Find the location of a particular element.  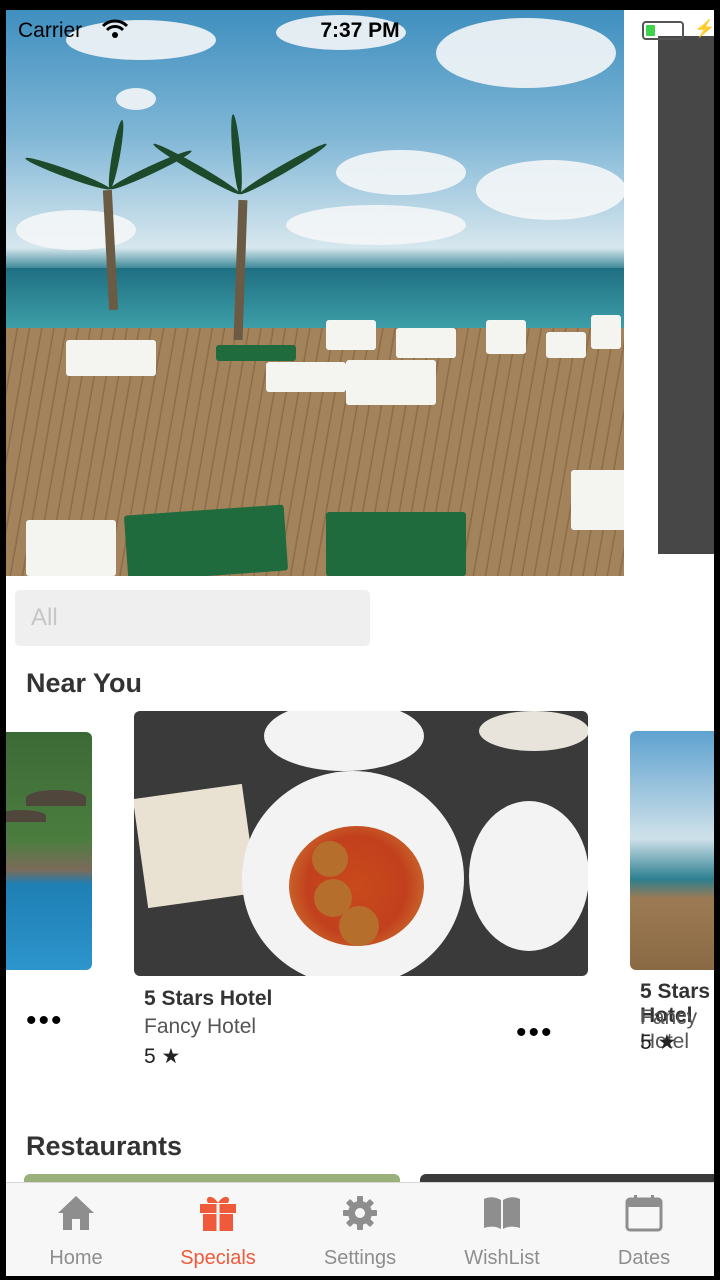

tab-home: Home is located at coordinates (76, 1229).